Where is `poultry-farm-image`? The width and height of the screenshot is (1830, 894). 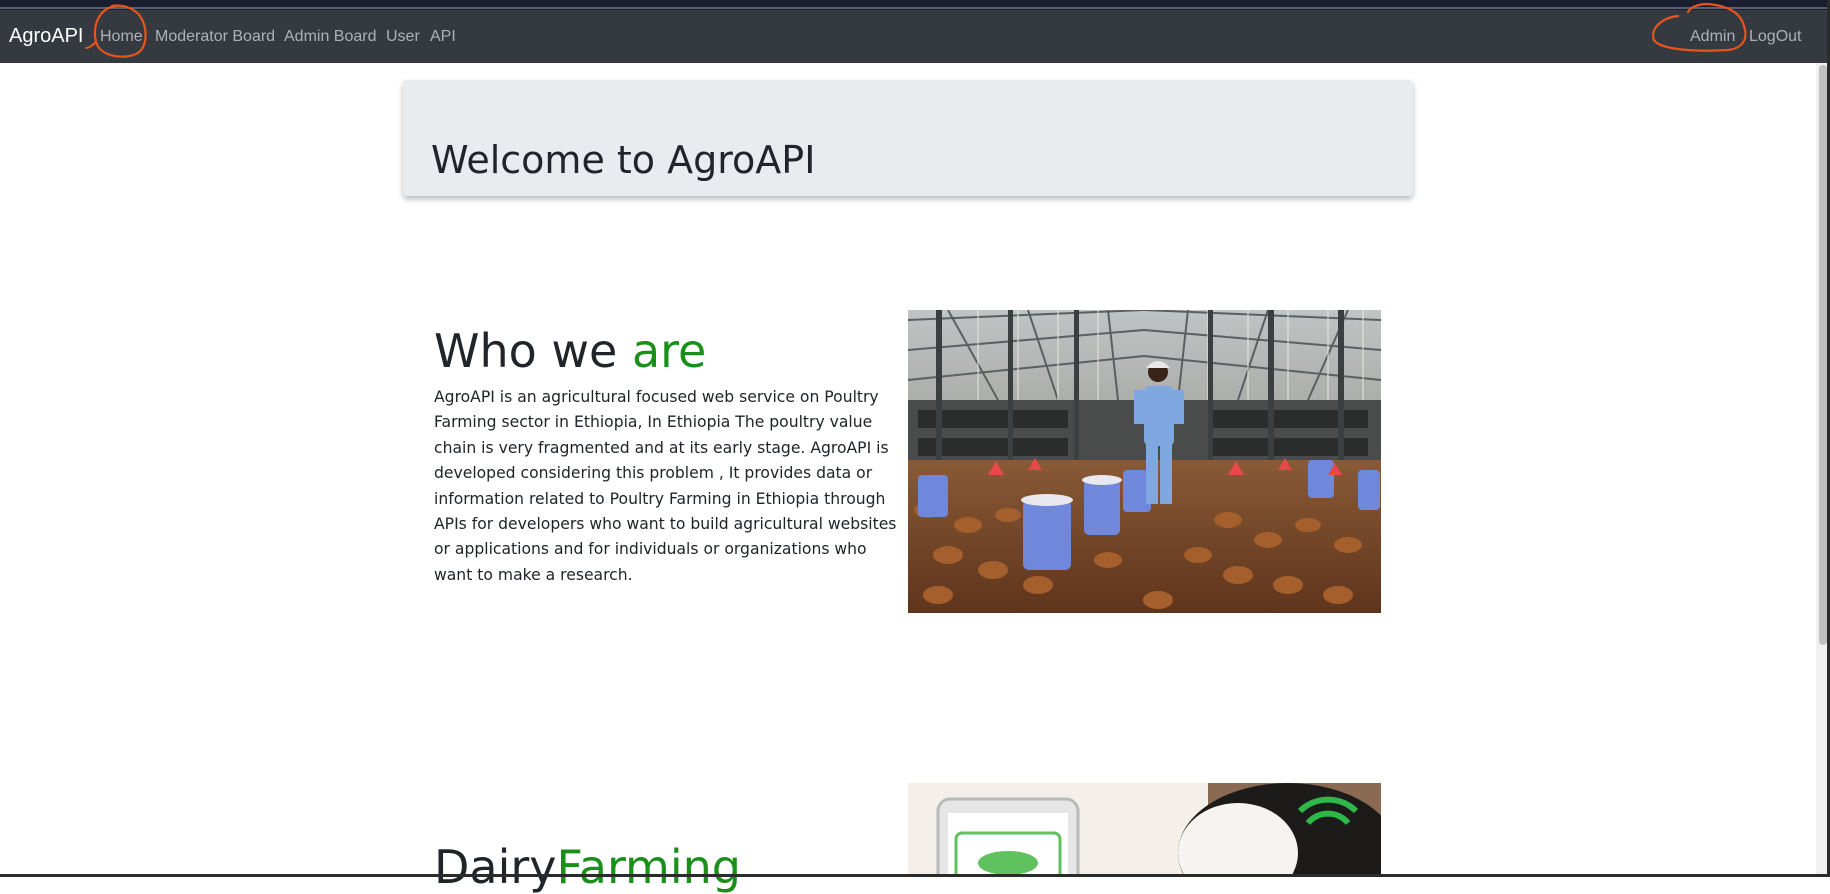
poultry-farm-image is located at coordinates (1144, 461).